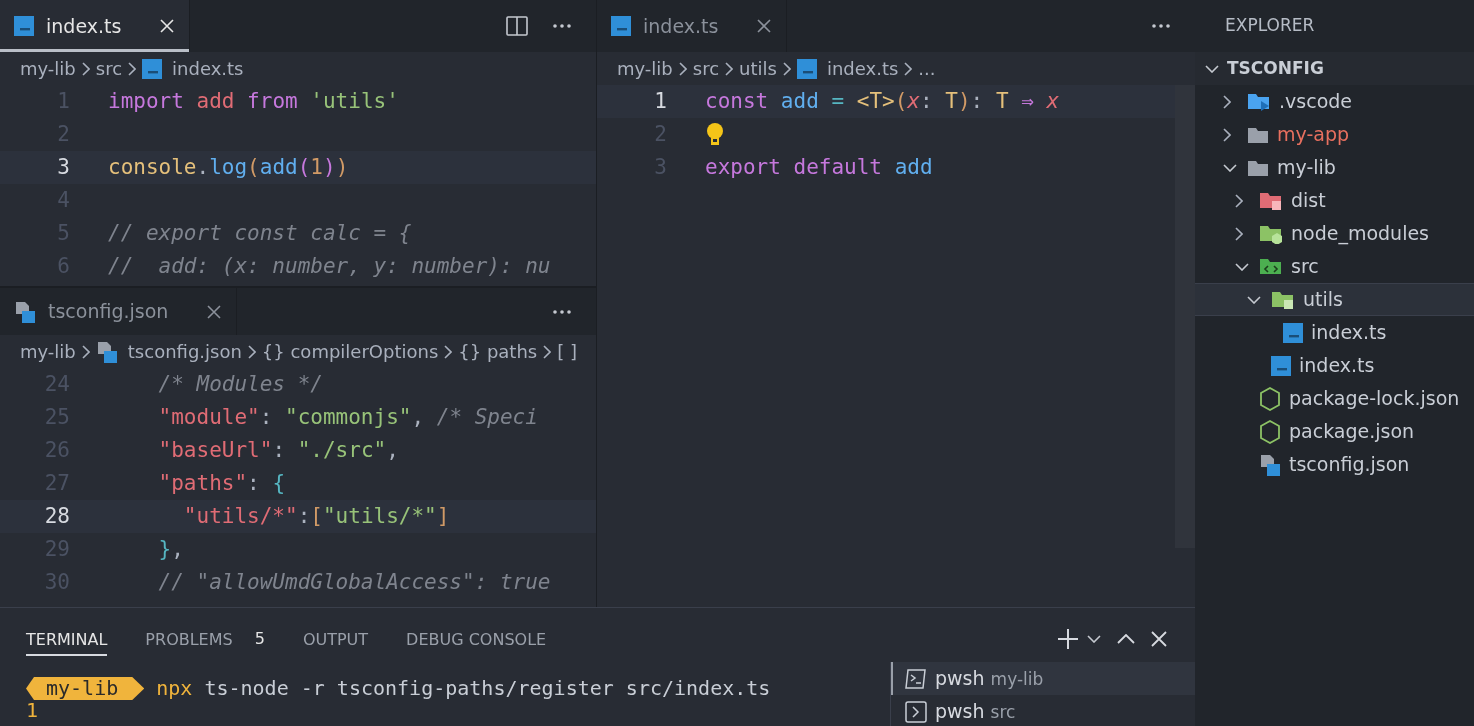 Image resolution: width=1474 pixels, height=726 pixels. What do you see at coordinates (335, 639) in the screenshot?
I see `panel-tab: OUTPUT` at bounding box center [335, 639].